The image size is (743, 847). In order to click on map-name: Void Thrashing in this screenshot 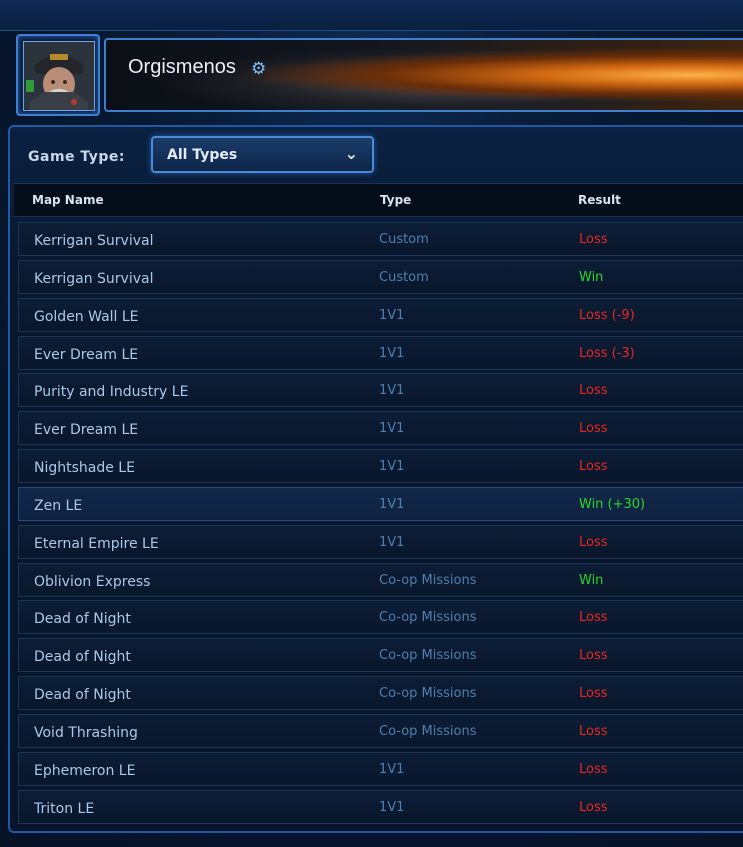, I will do `click(86, 732)`.